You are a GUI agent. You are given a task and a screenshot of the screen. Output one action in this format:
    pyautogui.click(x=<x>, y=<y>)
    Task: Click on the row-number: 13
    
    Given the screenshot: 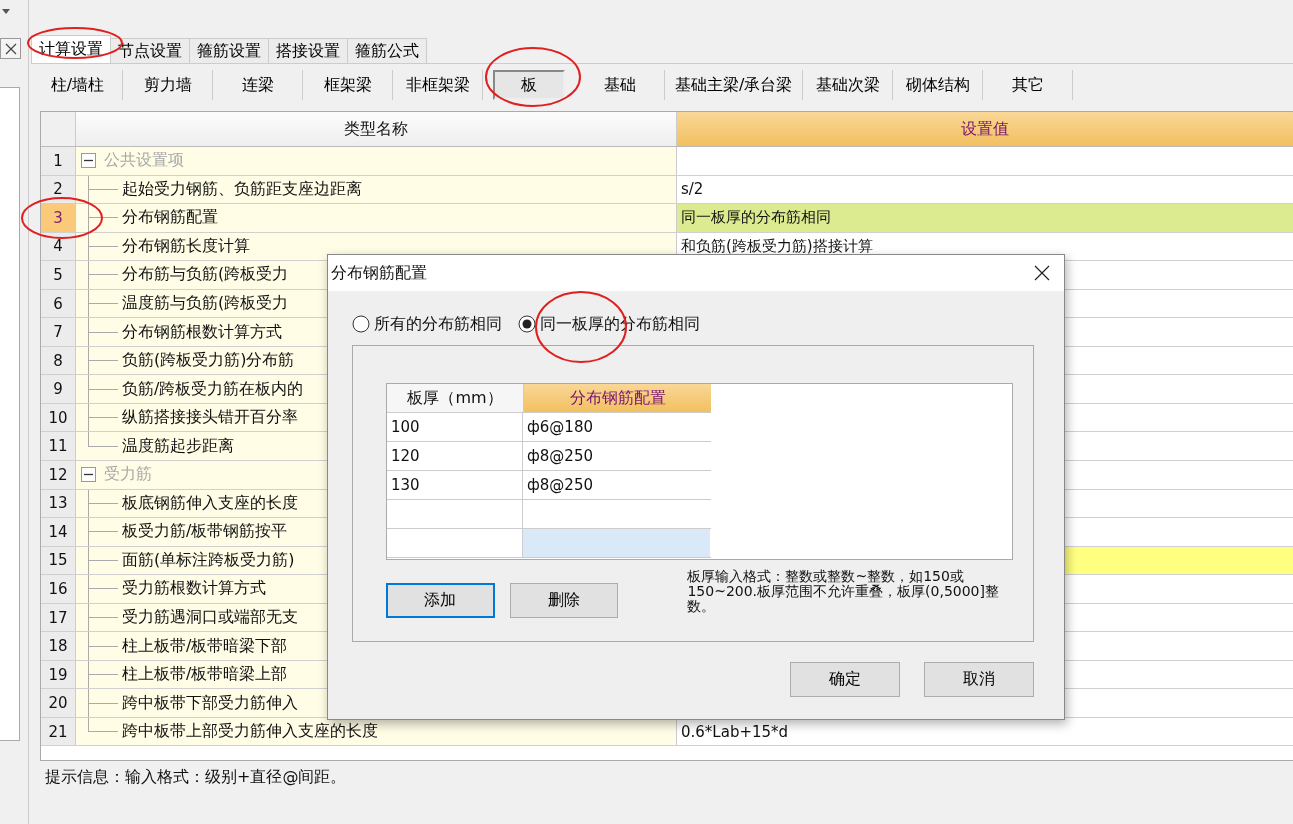 What is the action you would take?
    pyautogui.click(x=58, y=503)
    